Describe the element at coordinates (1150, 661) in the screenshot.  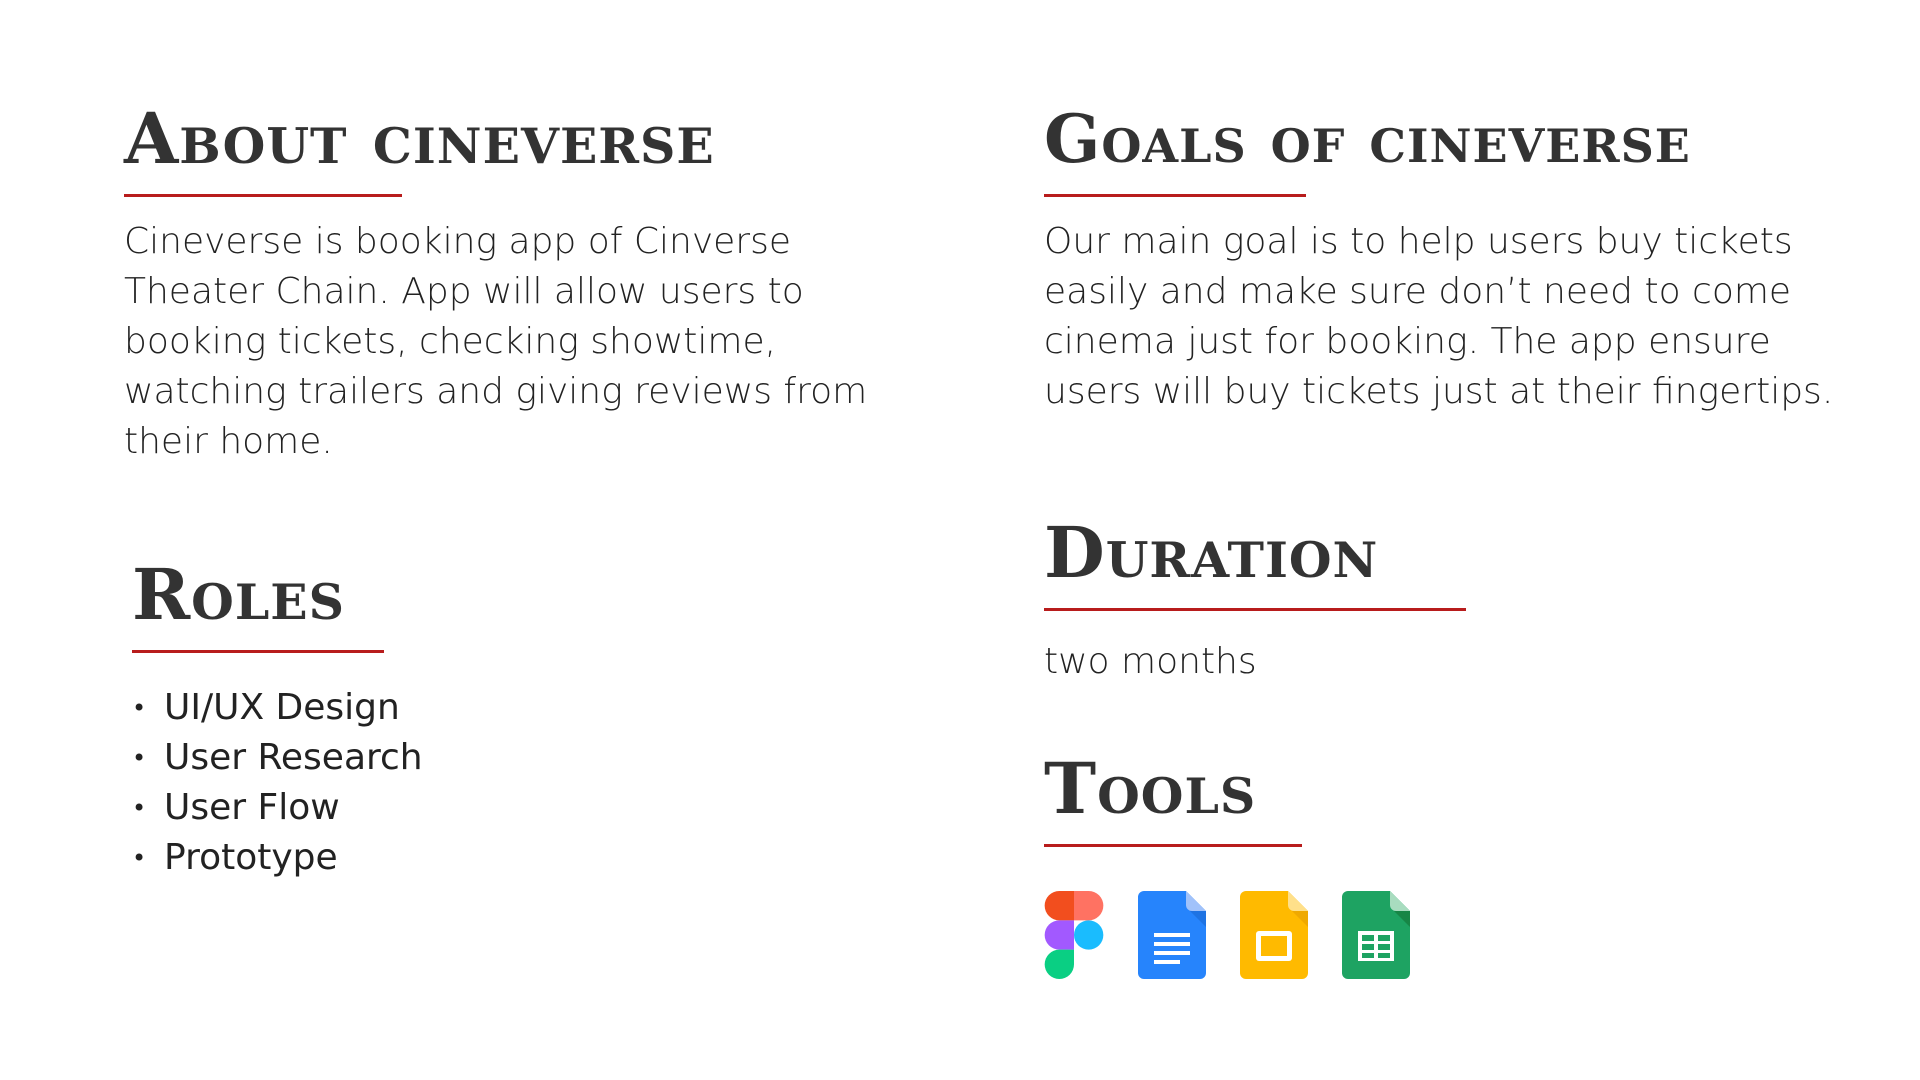
I see `duration-value: two months` at that location.